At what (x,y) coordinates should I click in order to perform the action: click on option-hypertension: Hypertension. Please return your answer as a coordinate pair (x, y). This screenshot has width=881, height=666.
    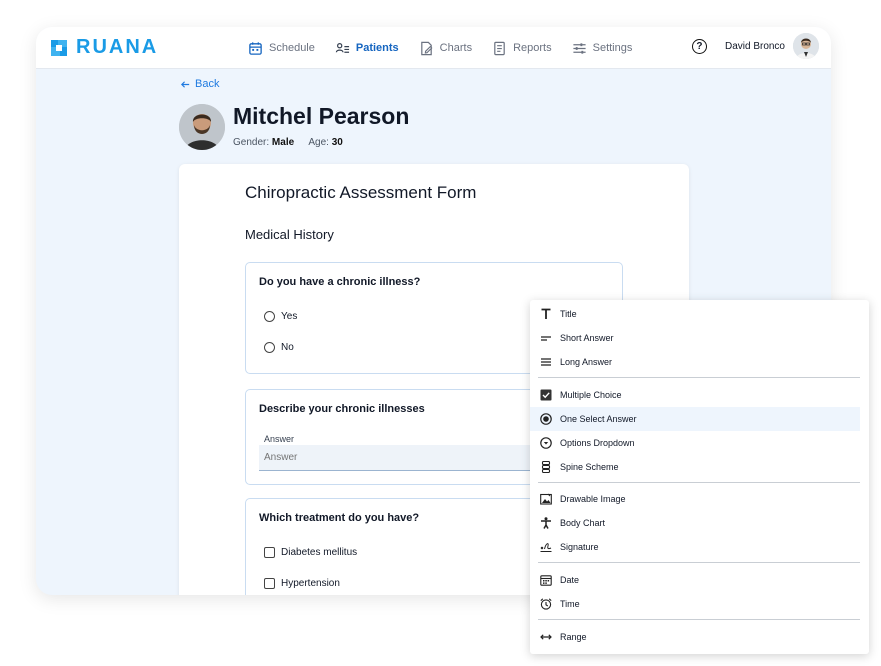
    Looking at the image, I should click on (302, 583).